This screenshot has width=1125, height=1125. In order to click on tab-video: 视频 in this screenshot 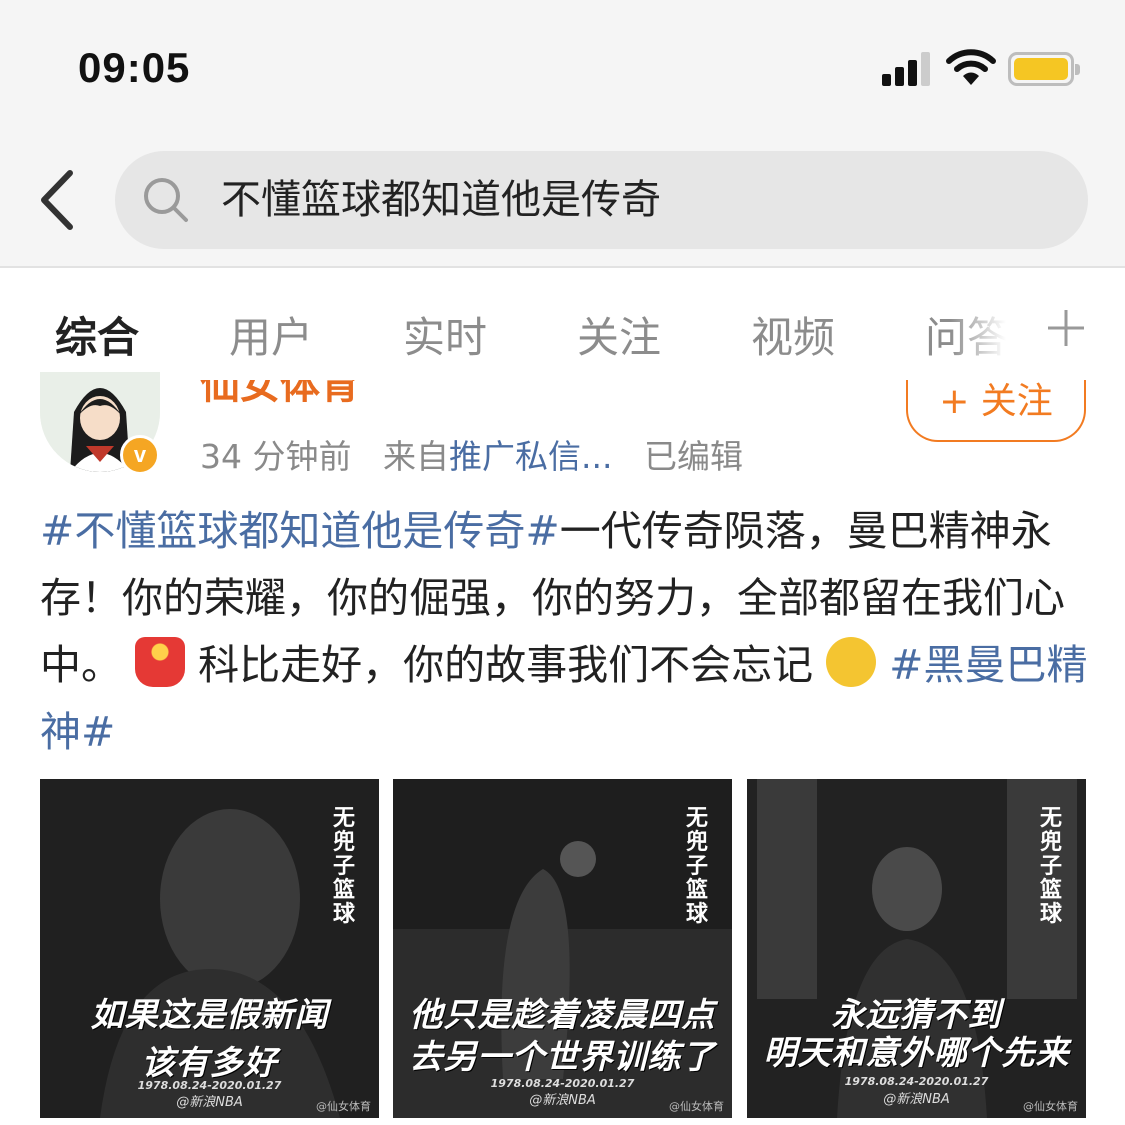, I will do `click(793, 334)`.